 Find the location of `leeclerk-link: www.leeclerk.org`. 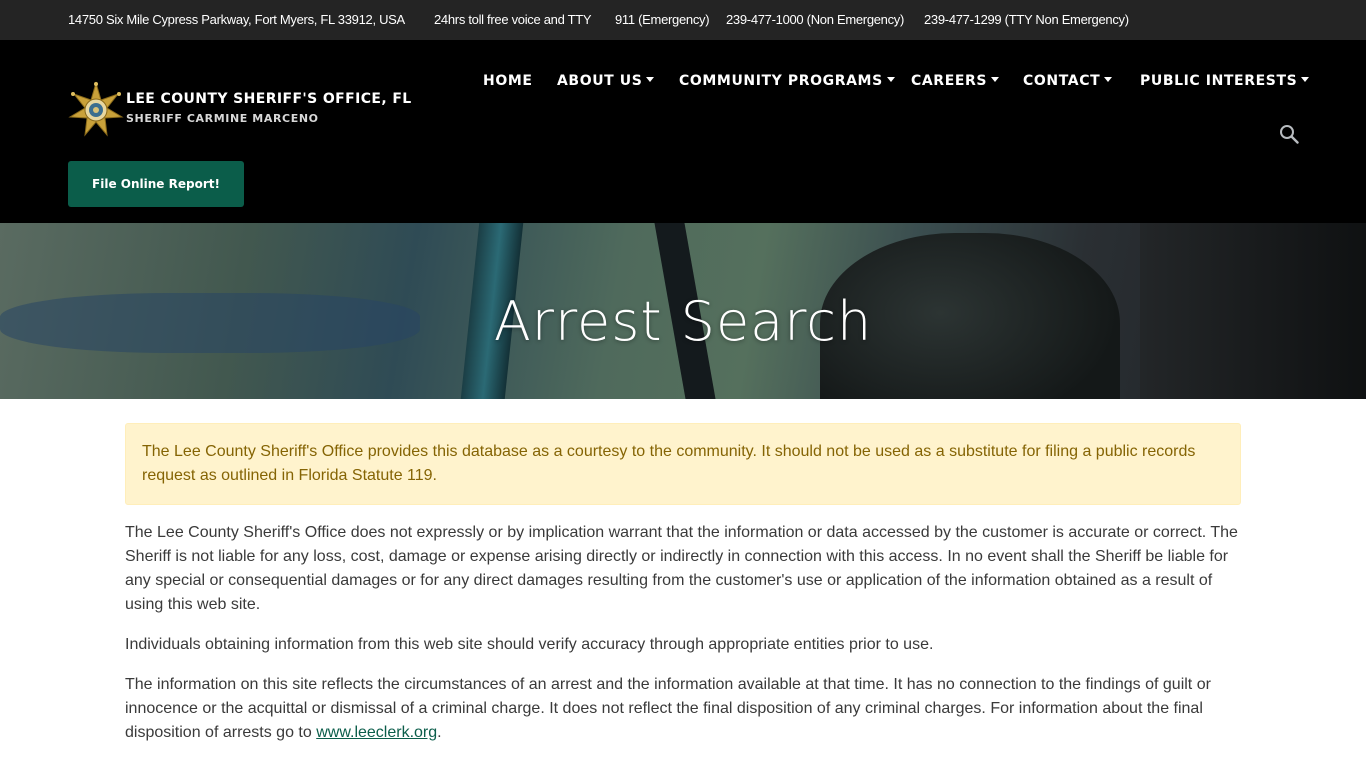

leeclerk-link: www.leeclerk.org is located at coordinates (376, 732).